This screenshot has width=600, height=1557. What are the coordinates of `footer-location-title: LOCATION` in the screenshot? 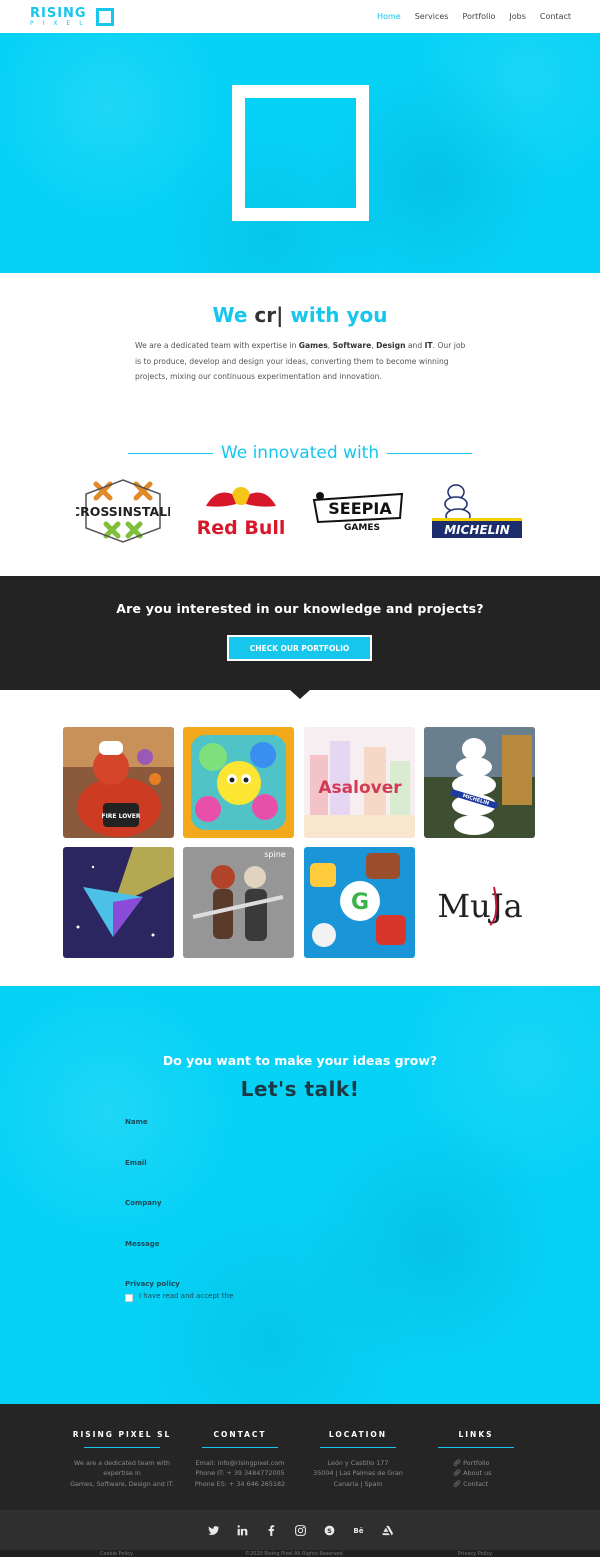 It's located at (358, 1434).